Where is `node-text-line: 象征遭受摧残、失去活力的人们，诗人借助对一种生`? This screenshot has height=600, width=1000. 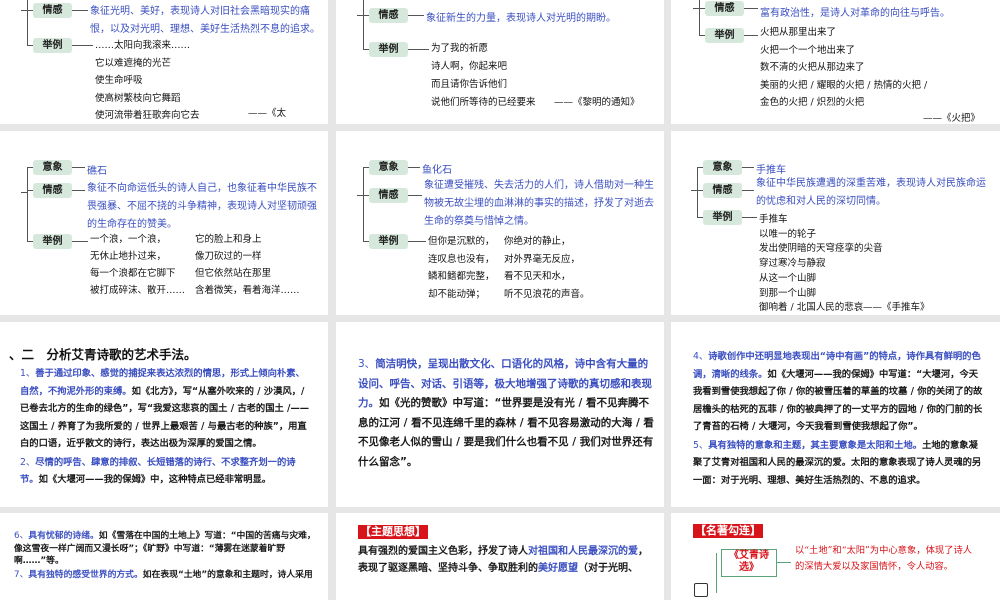 node-text-line: 象征遭受摧残、失去活力的人们，诗人借助对一种生 is located at coordinates (539, 185).